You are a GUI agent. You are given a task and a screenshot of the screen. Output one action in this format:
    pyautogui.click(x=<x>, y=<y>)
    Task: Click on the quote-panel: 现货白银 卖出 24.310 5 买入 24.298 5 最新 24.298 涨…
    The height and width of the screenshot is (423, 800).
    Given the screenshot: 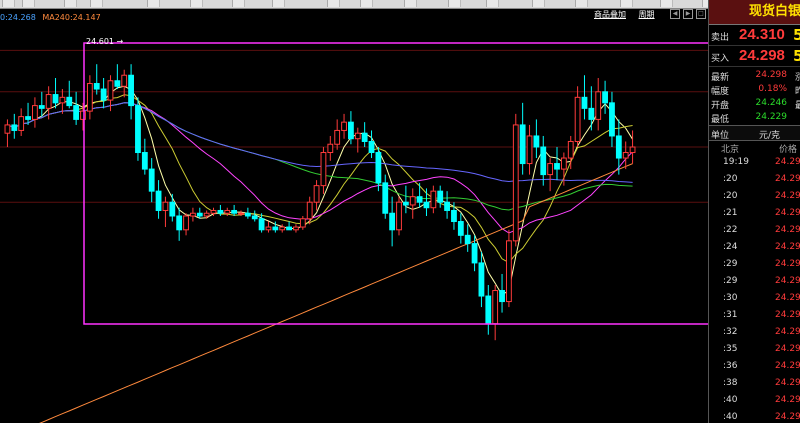 What is the action you would take?
    pyautogui.click(x=754, y=211)
    